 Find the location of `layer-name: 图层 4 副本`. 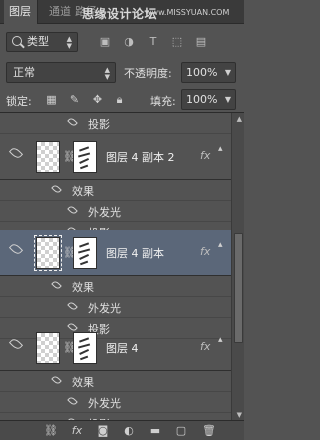

layer-name: 图层 4 副本 is located at coordinates (135, 253).